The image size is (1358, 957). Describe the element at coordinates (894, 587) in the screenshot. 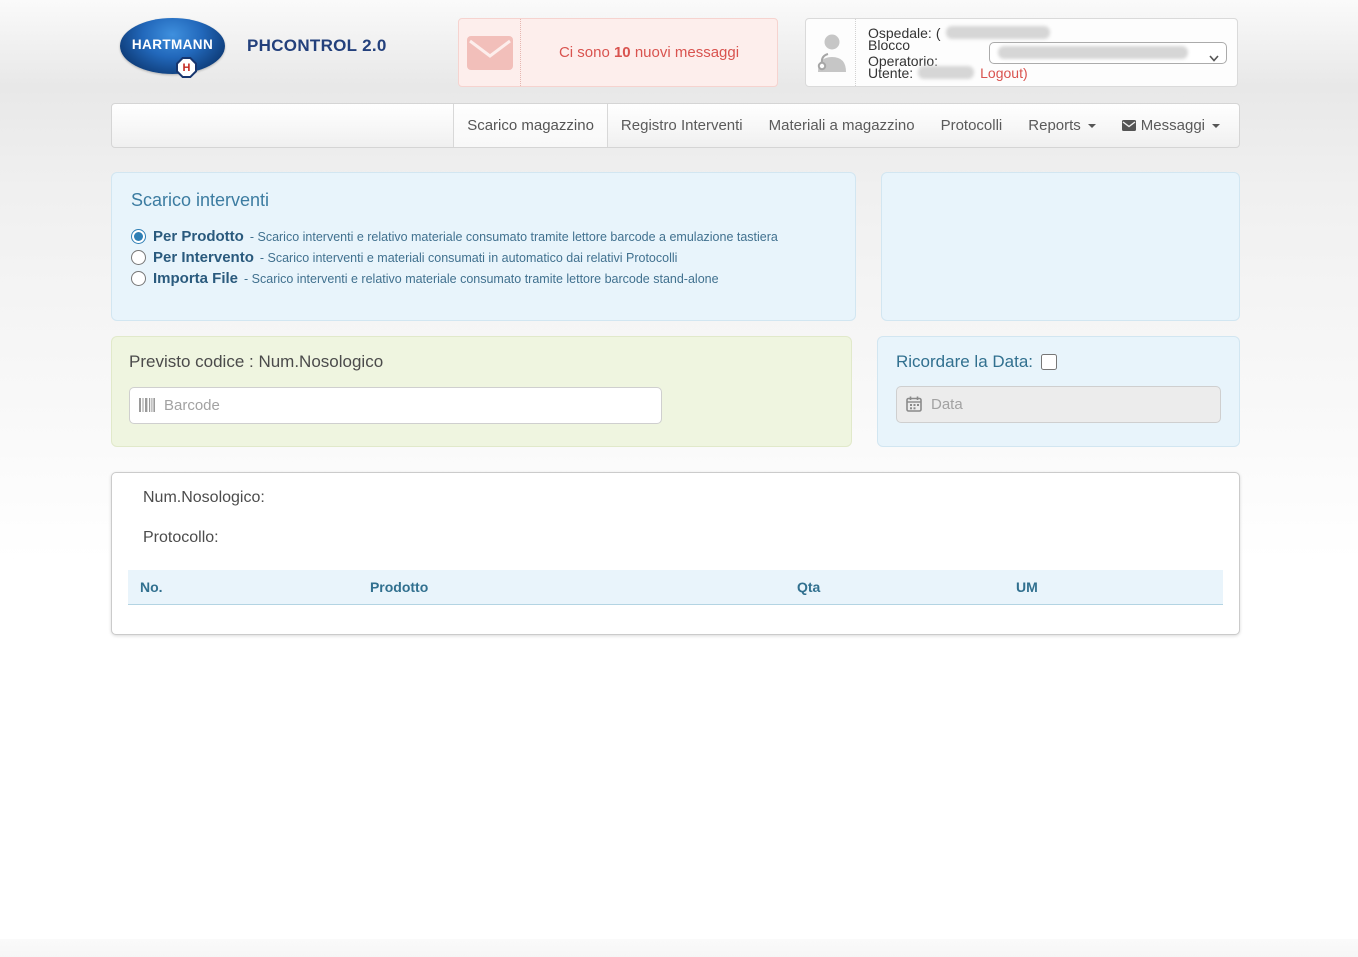

I see `column-header-qta: Qta` at that location.